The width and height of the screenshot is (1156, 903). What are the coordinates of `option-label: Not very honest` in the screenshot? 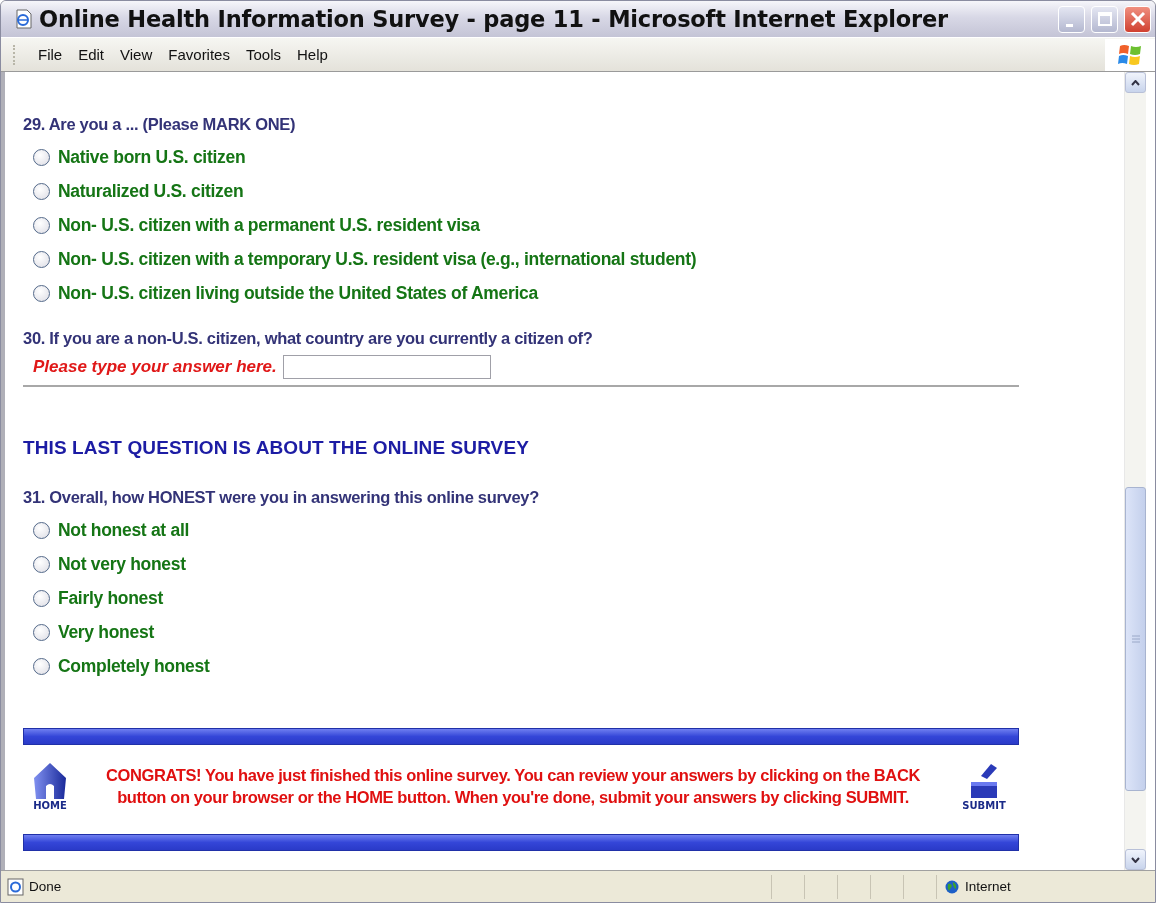 It's located at (122, 564).